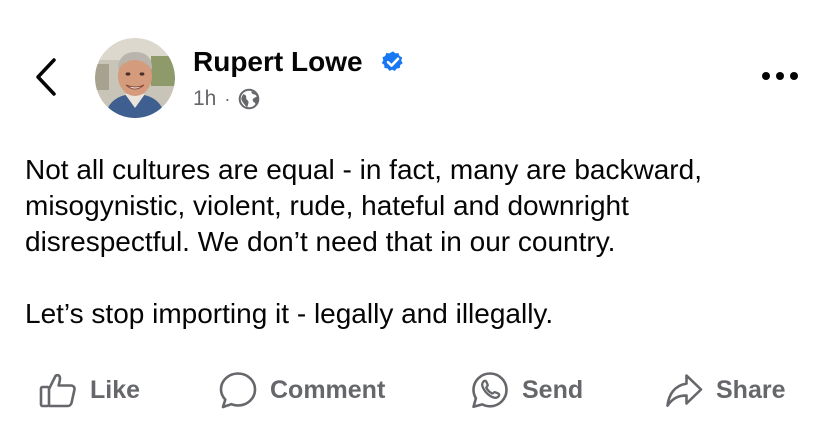 This screenshot has height=433, width=828. I want to click on back-button, so click(46, 77).